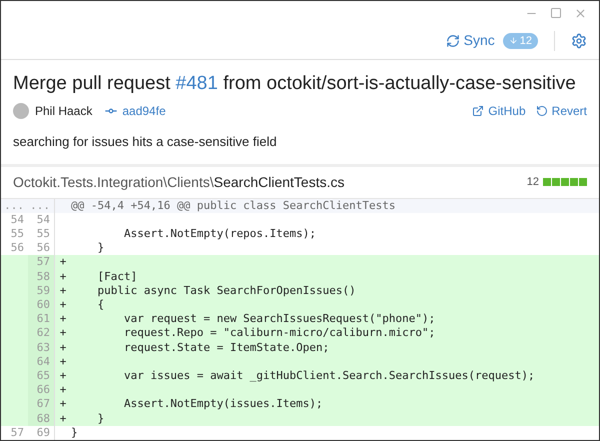  Describe the element at coordinates (41, 333) in the screenshot. I see `new-line-number: 62` at that location.